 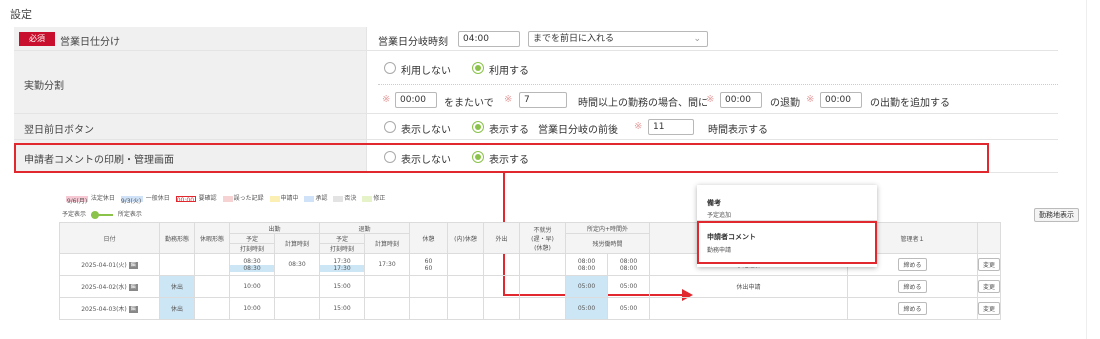 What do you see at coordinates (671, 127) in the screenshot?
I see `hours-display-input: 11` at bounding box center [671, 127].